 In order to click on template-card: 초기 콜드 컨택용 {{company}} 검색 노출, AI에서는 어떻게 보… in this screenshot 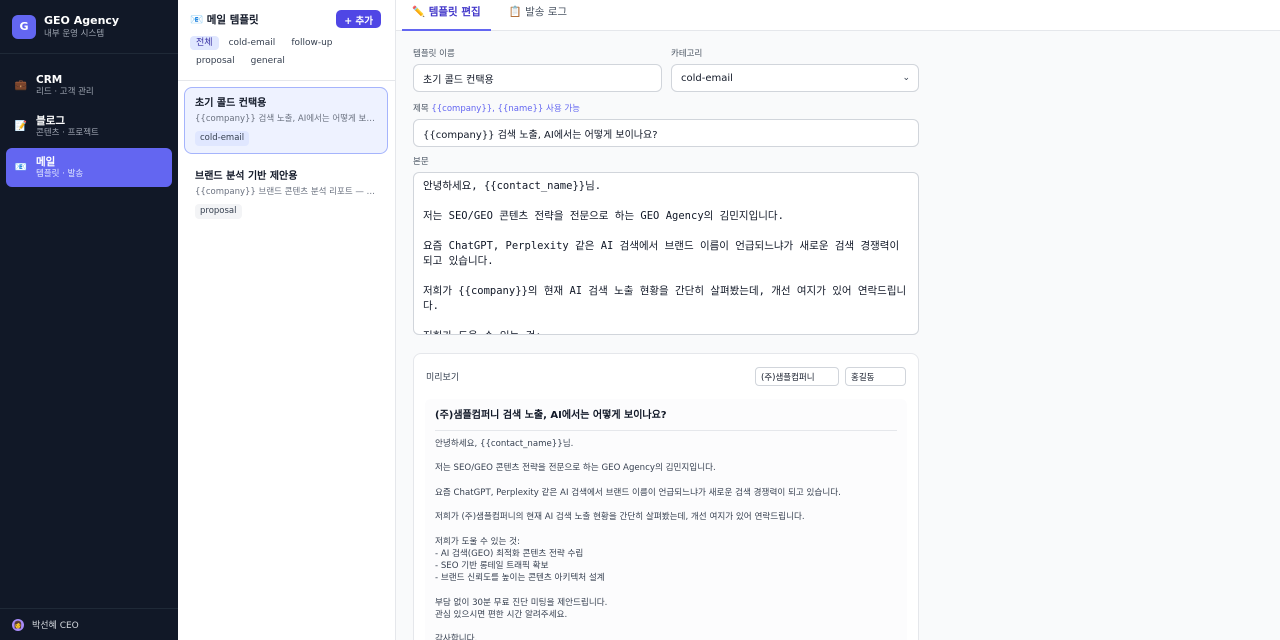, I will do `click(286, 120)`.